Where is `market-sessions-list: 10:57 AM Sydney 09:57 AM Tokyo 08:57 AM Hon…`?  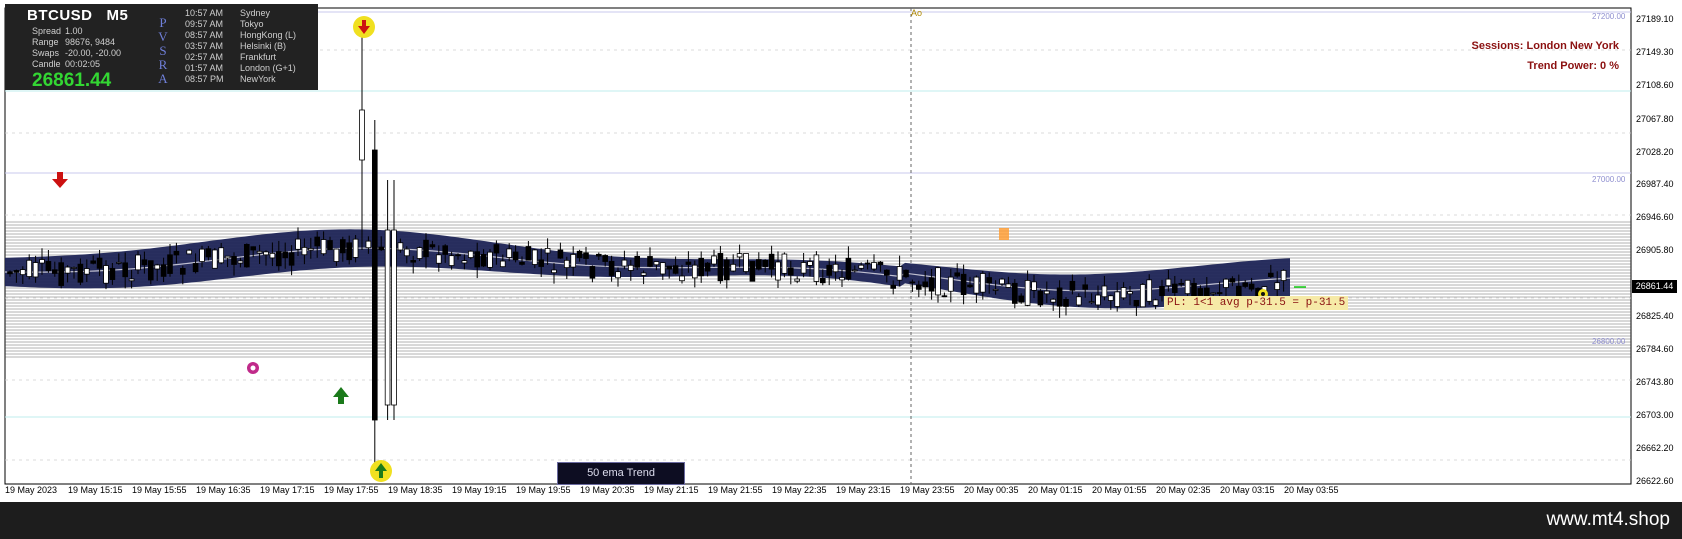
market-sessions-list: 10:57 AM Sydney 09:57 AM Tokyo 08:57 AM Hon… is located at coordinates (240, 46).